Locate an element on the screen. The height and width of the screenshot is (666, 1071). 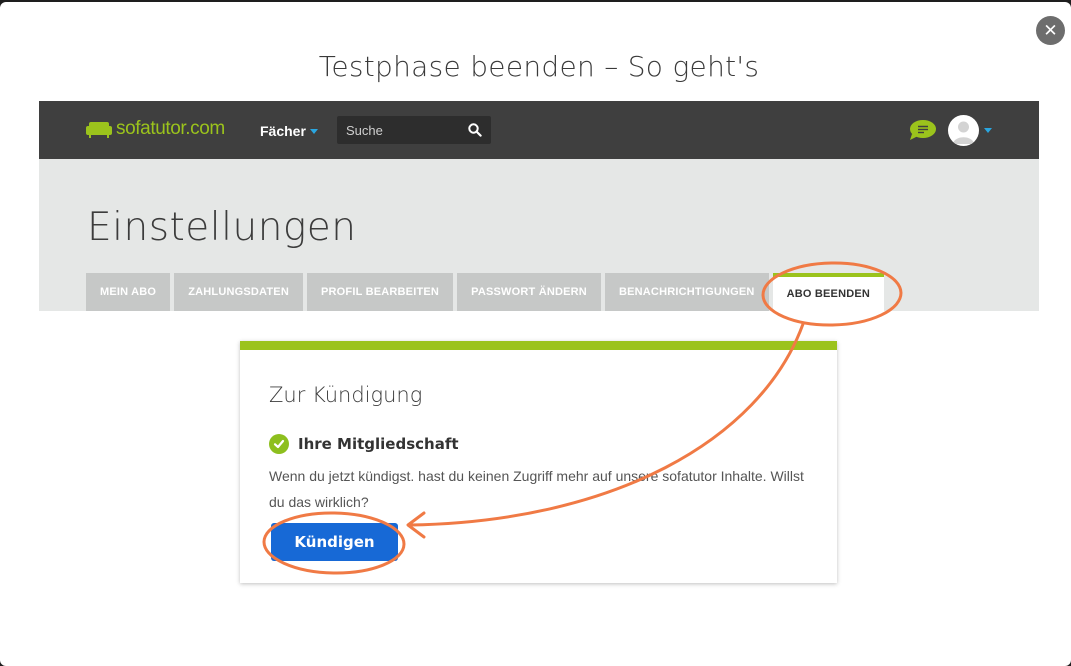
search-box is located at coordinates (414, 130).